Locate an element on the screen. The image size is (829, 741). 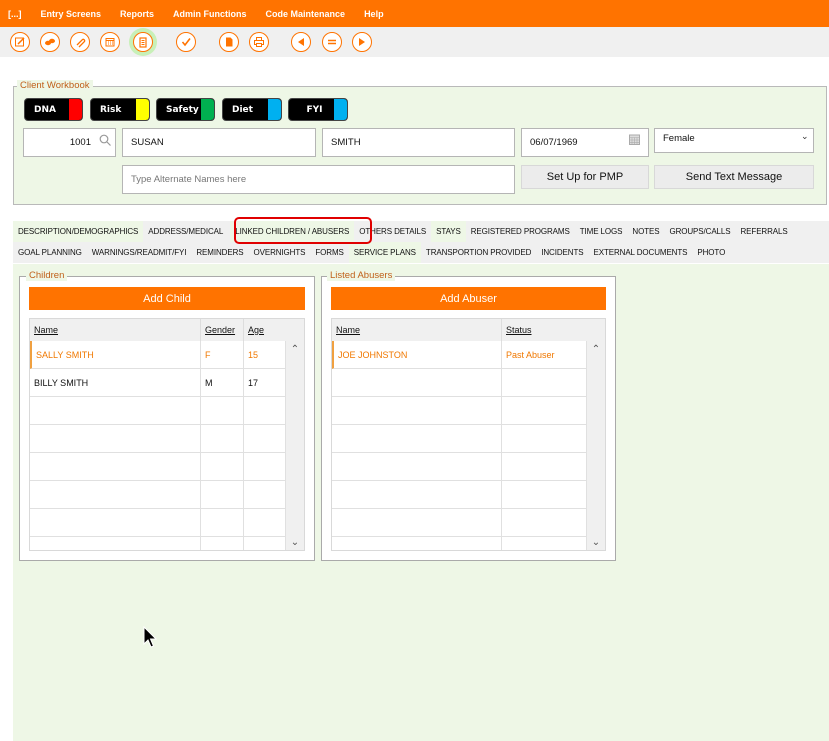
flag-dna-color is located at coordinates (75, 109).